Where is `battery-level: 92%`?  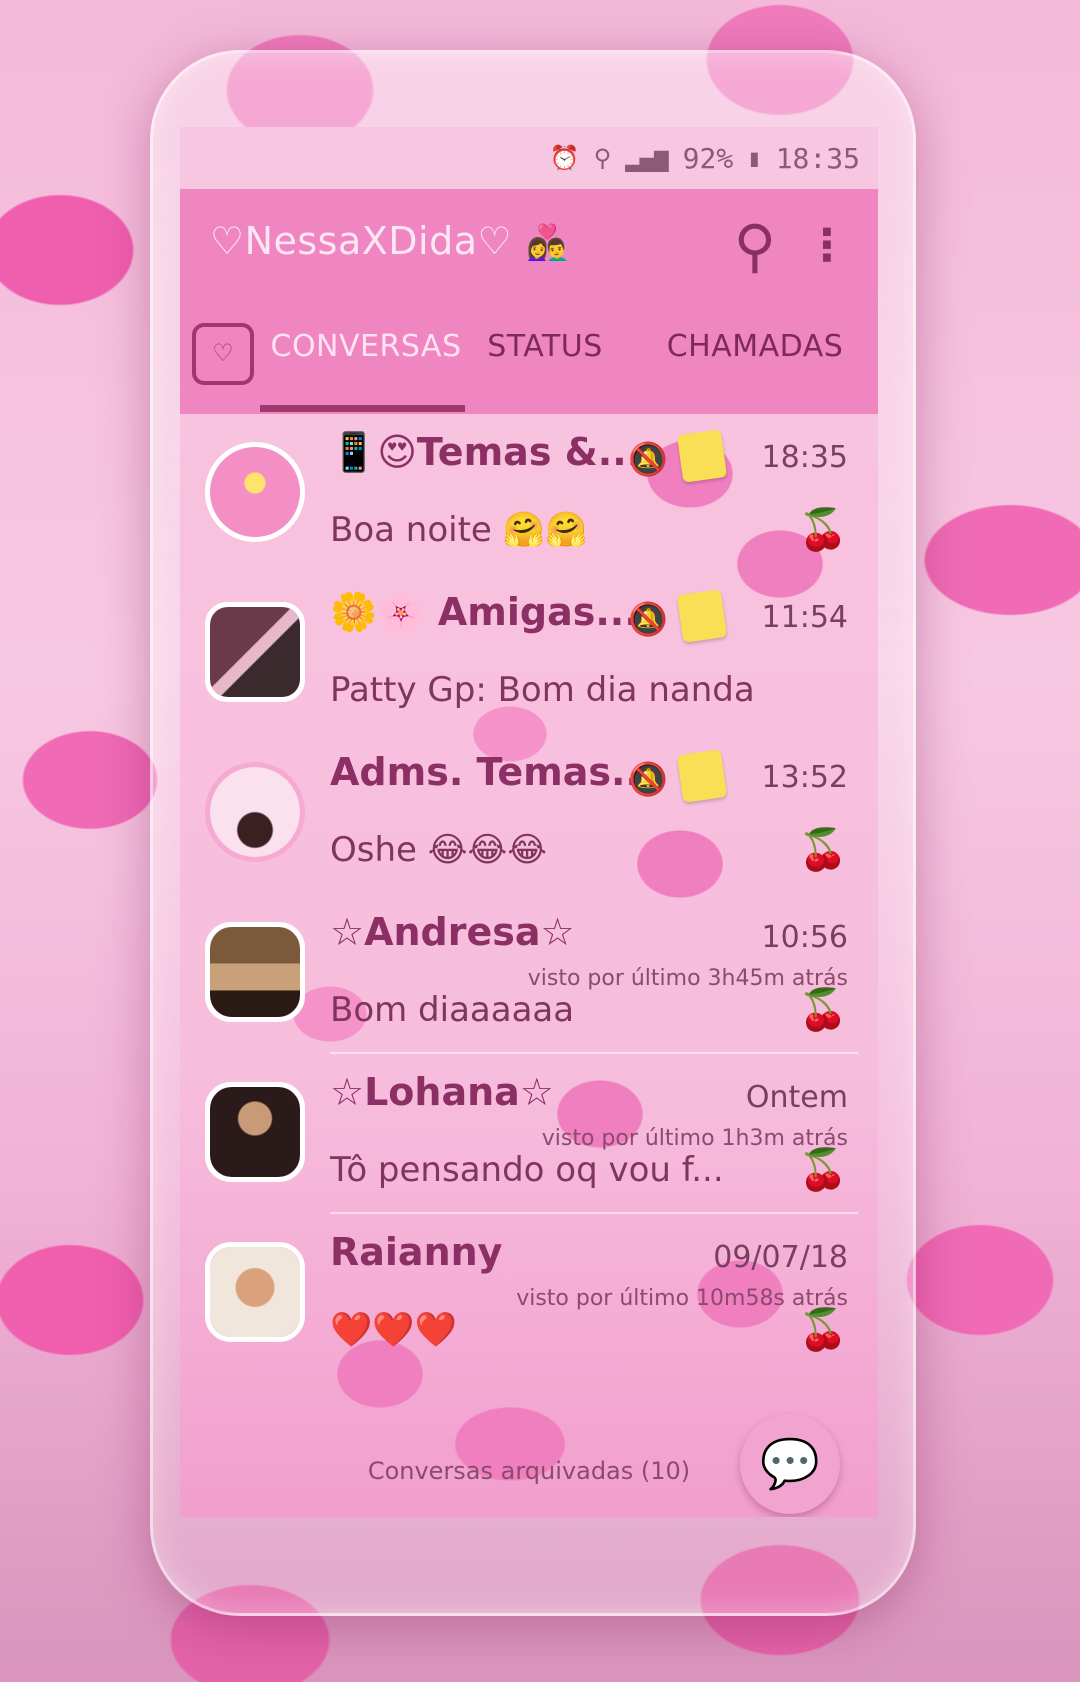
battery-level: 92% is located at coordinates (708, 158).